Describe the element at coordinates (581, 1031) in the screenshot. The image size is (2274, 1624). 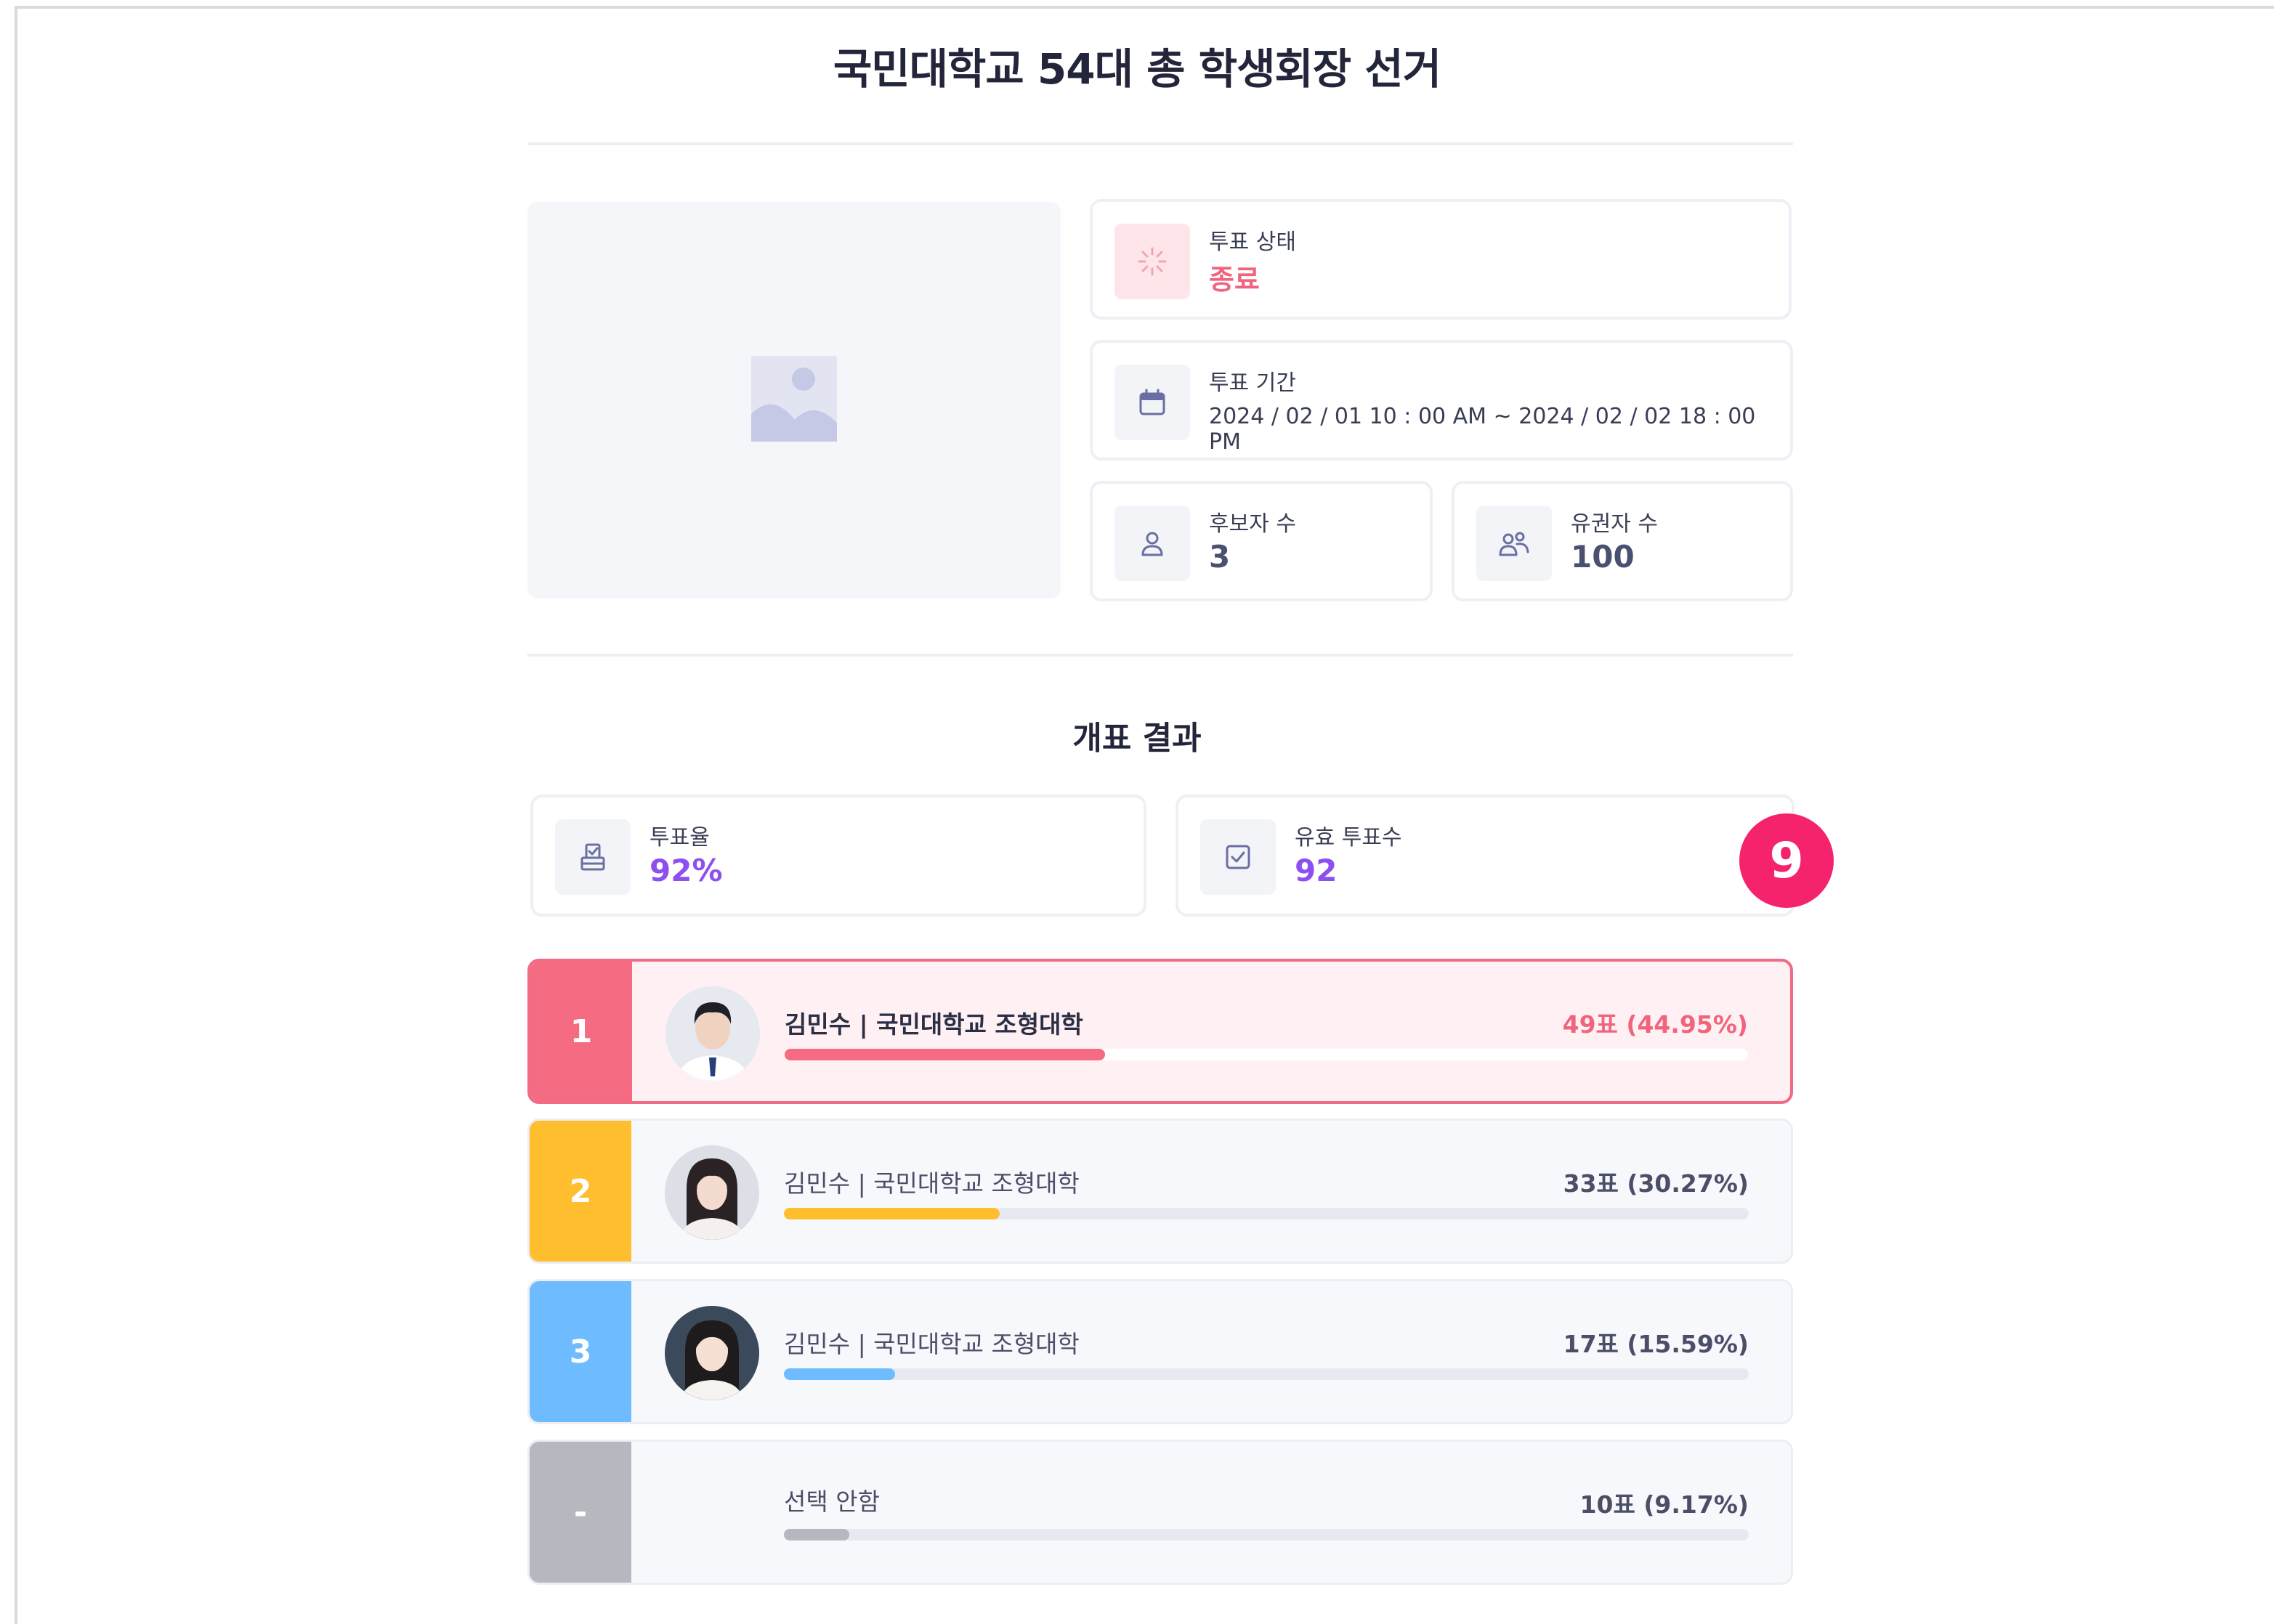
I see `rank-badge: 1` at that location.